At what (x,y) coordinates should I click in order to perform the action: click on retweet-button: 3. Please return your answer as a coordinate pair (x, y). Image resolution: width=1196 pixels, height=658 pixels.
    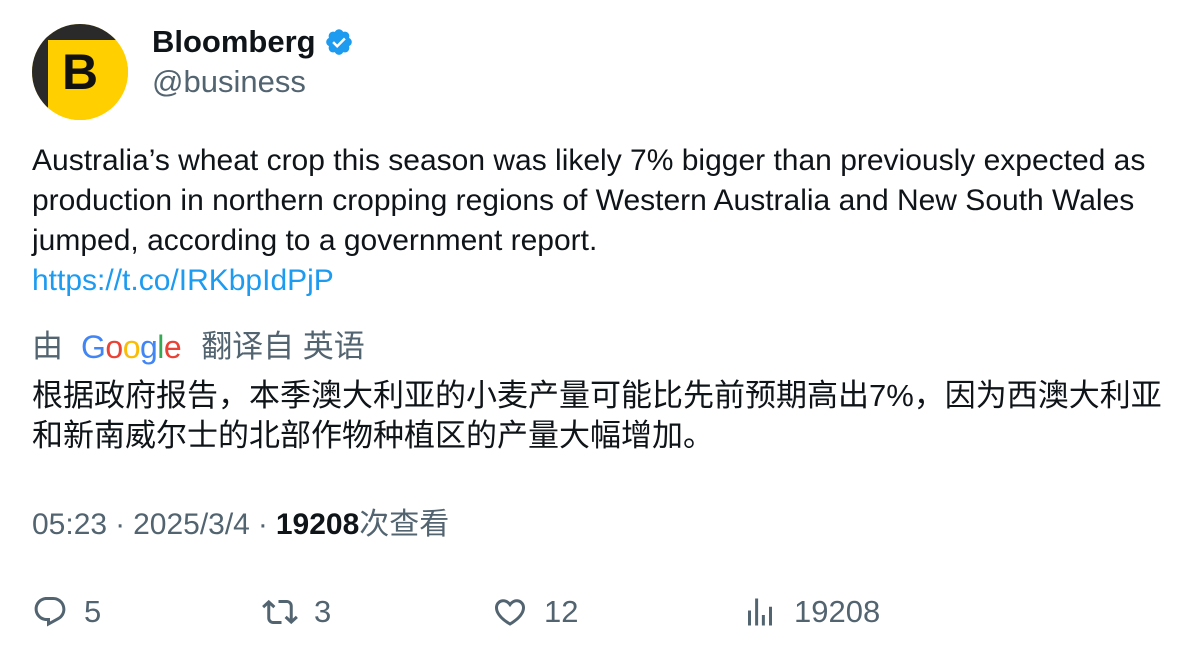
    Looking at the image, I should click on (296, 612).